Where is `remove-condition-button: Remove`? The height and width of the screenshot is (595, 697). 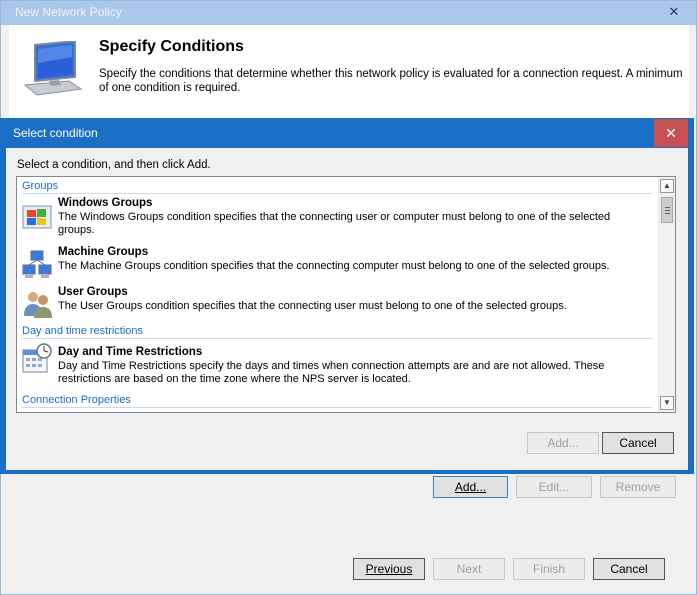 remove-condition-button: Remove is located at coordinates (638, 487).